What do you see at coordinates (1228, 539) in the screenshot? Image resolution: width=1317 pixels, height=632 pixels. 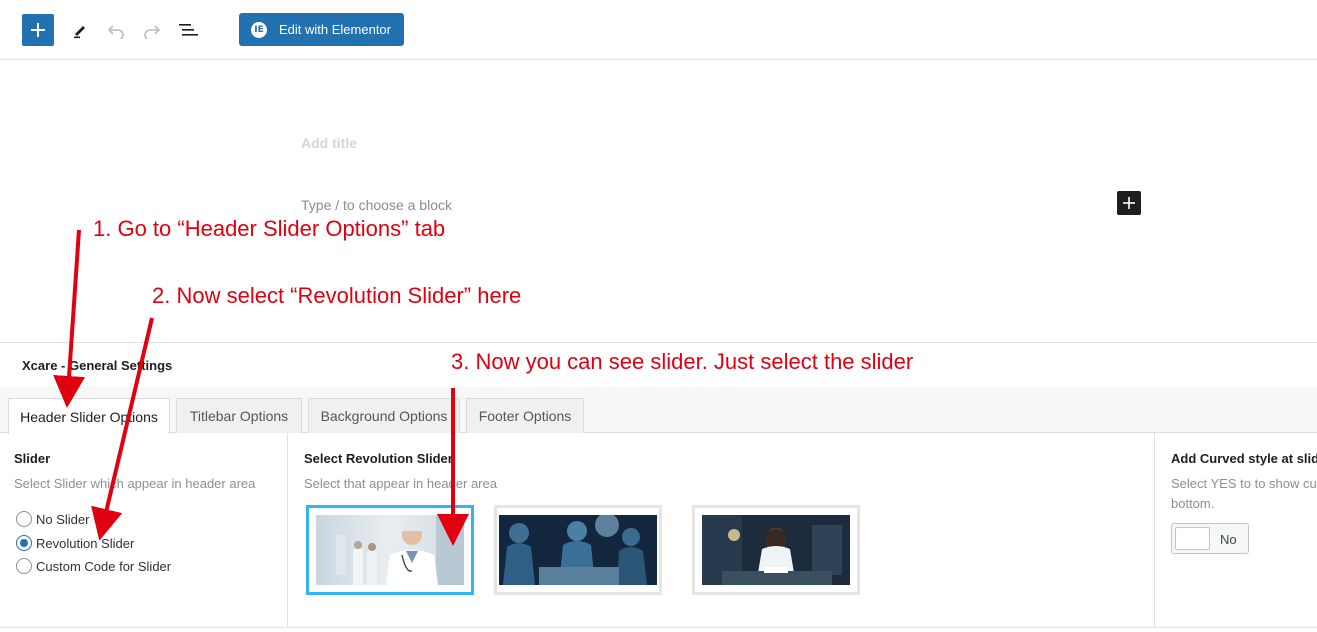 I see `toggle-label: No` at bounding box center [1228, 539].